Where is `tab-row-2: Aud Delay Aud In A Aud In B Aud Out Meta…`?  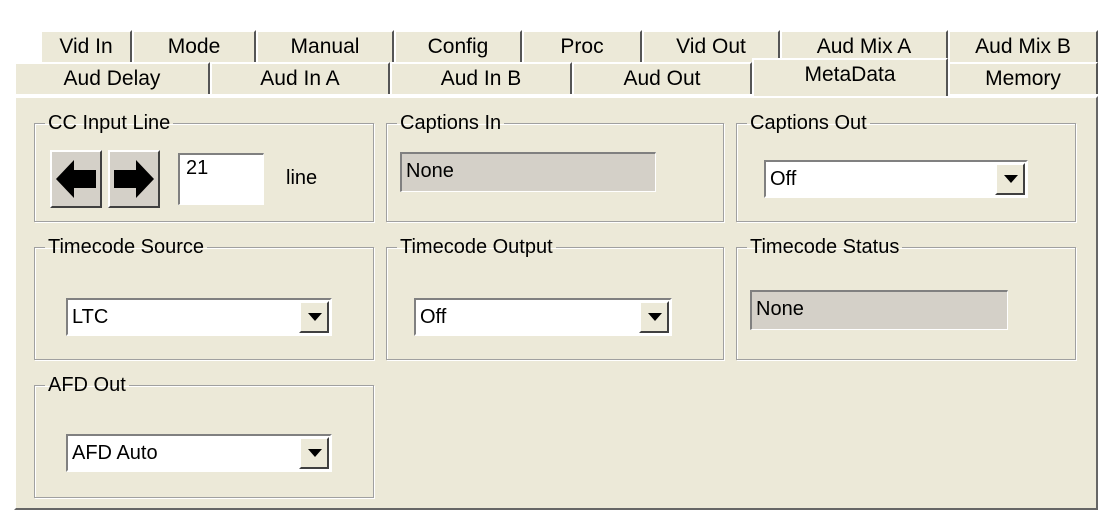
tab-row-2: Aud Delay Aud In A Aud In B Aud Out Meta… is located at coordinates (551, 77).